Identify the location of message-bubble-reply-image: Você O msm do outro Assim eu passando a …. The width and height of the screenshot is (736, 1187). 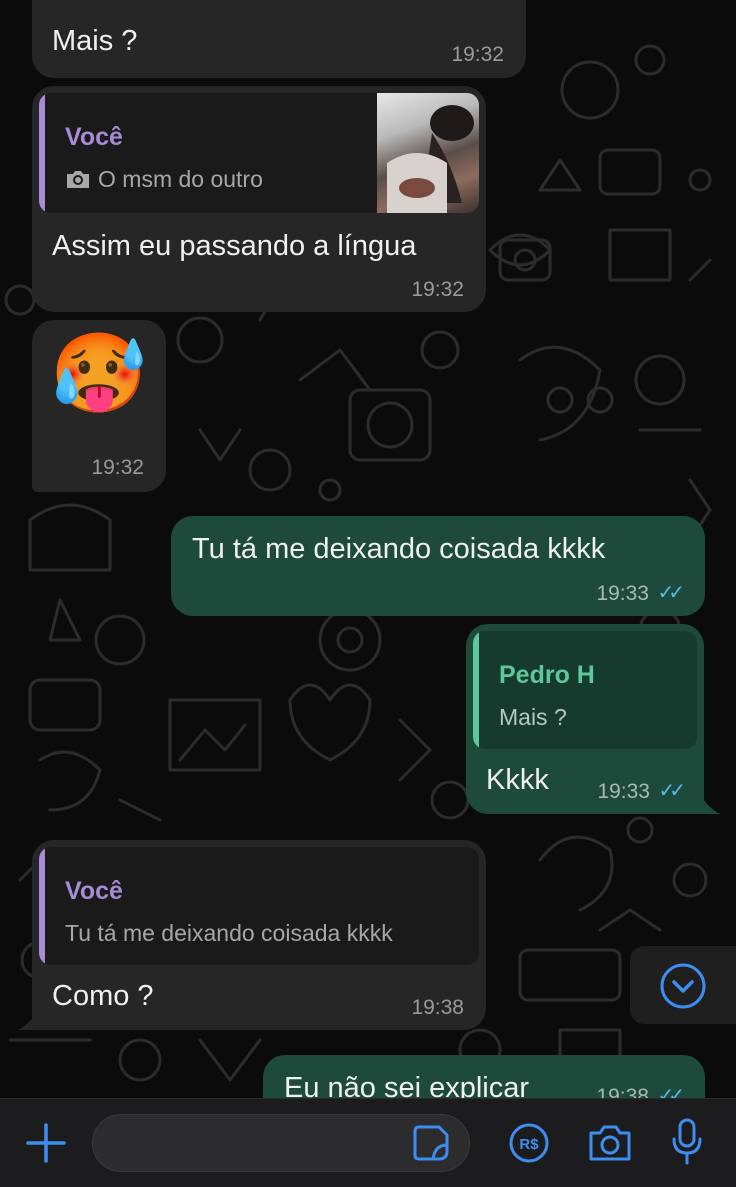
(259, 199).